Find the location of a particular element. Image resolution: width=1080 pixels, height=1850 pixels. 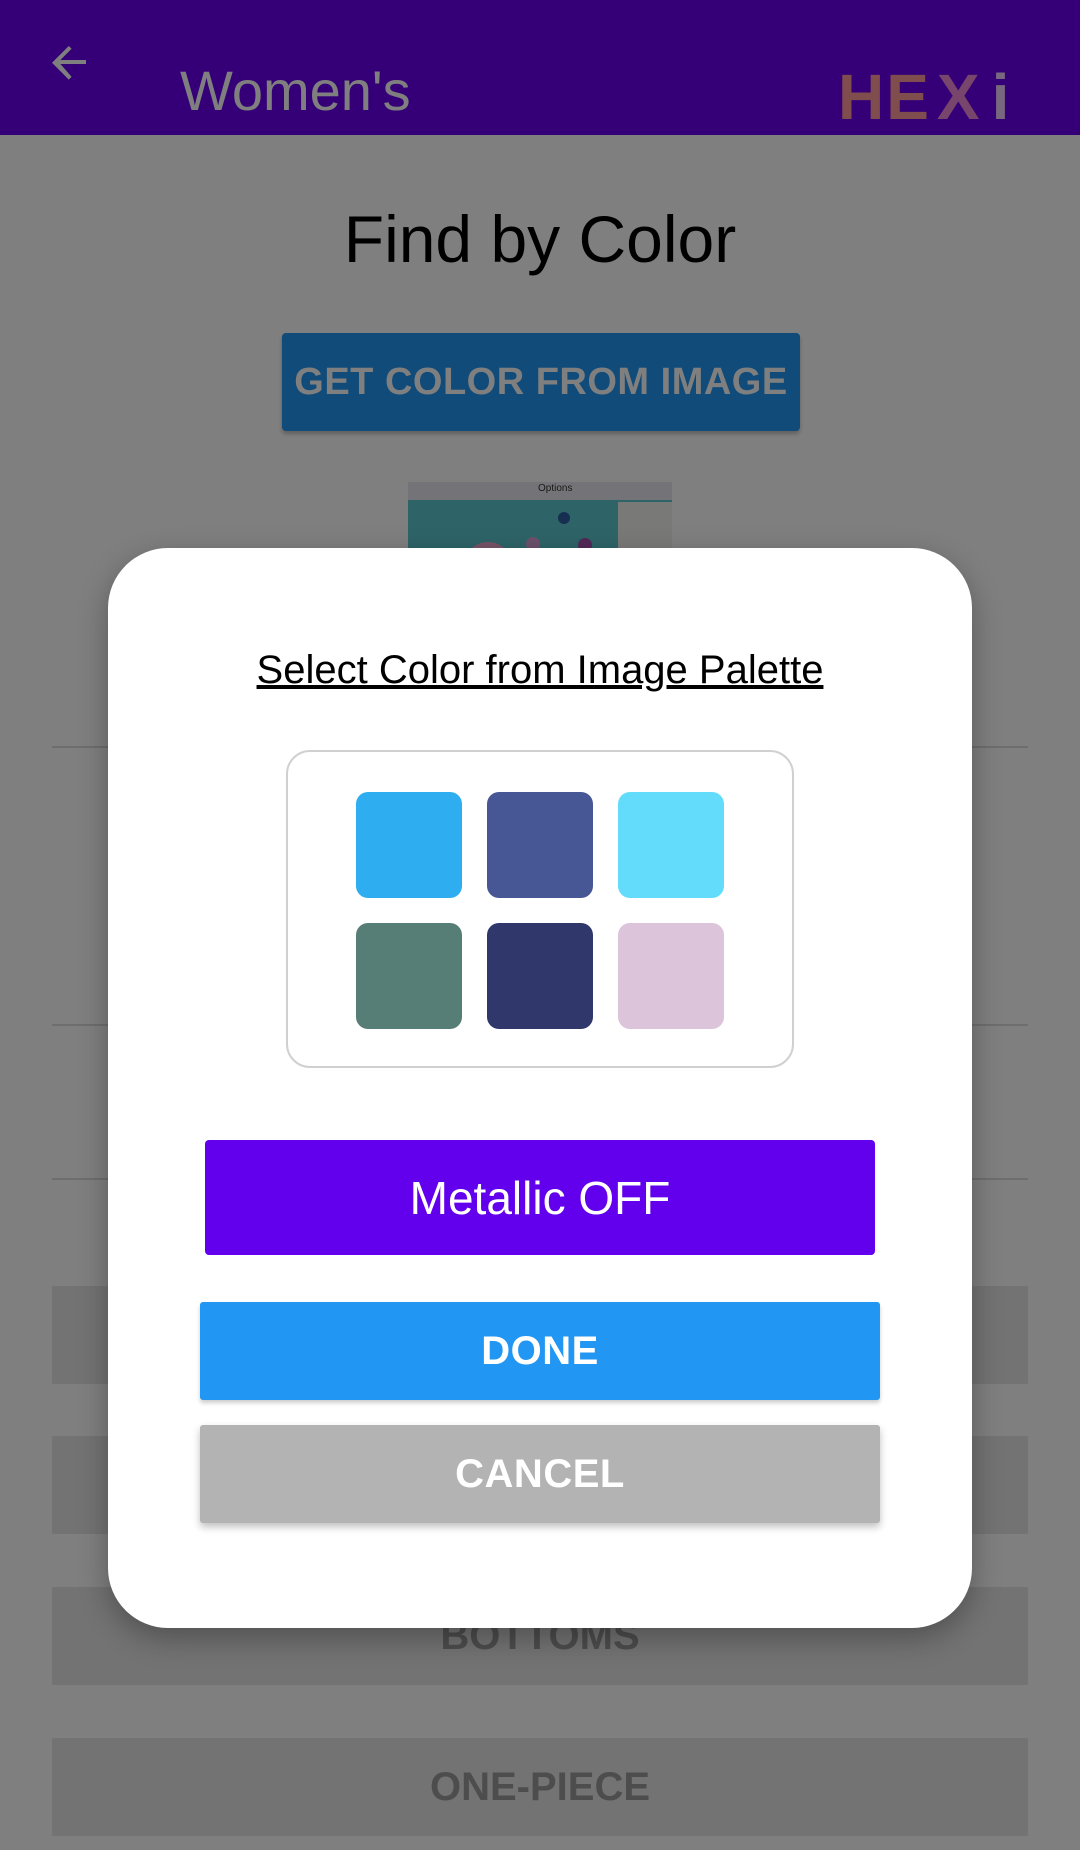

done-button: DONE is located at coordinates (540, 1351).